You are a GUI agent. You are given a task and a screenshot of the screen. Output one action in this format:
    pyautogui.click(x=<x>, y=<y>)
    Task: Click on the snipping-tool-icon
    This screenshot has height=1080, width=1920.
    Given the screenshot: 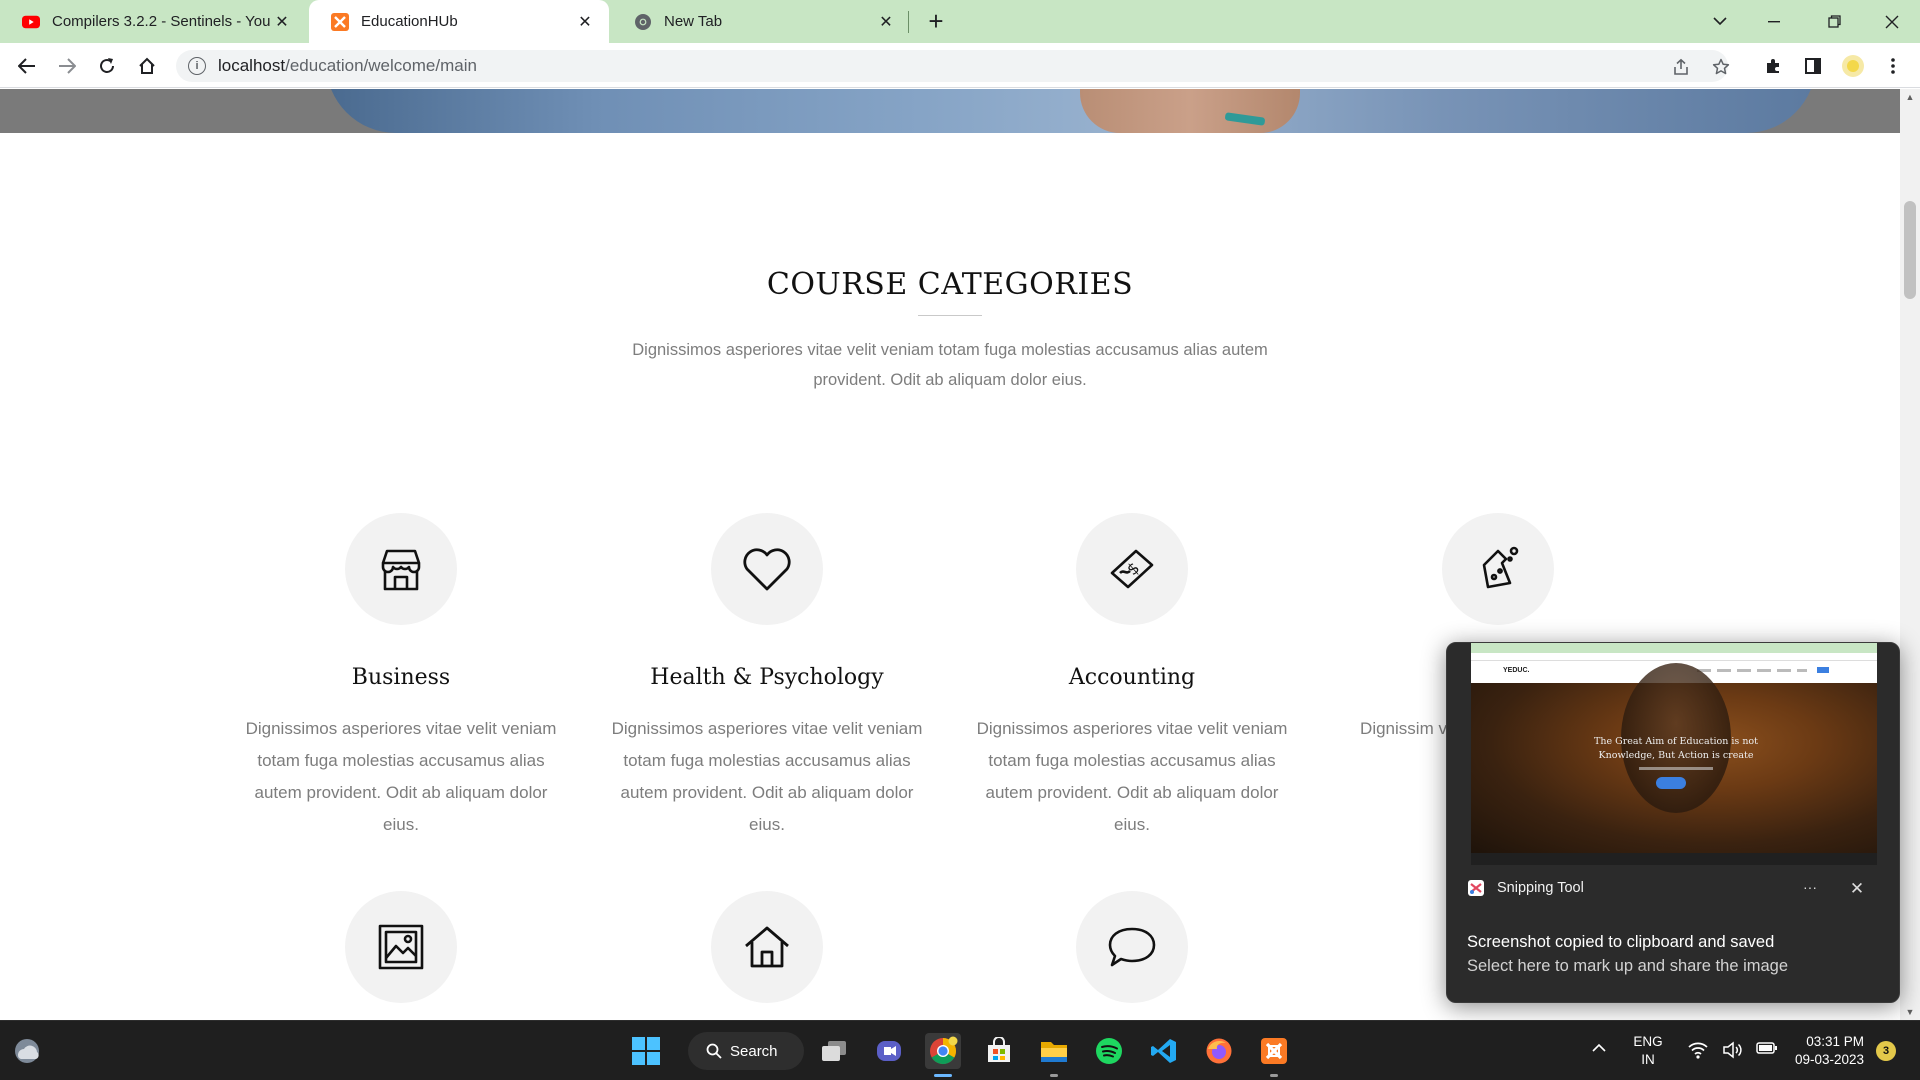 What is the action you would take?
    pyautogui.click(x=1476, y=888)
    